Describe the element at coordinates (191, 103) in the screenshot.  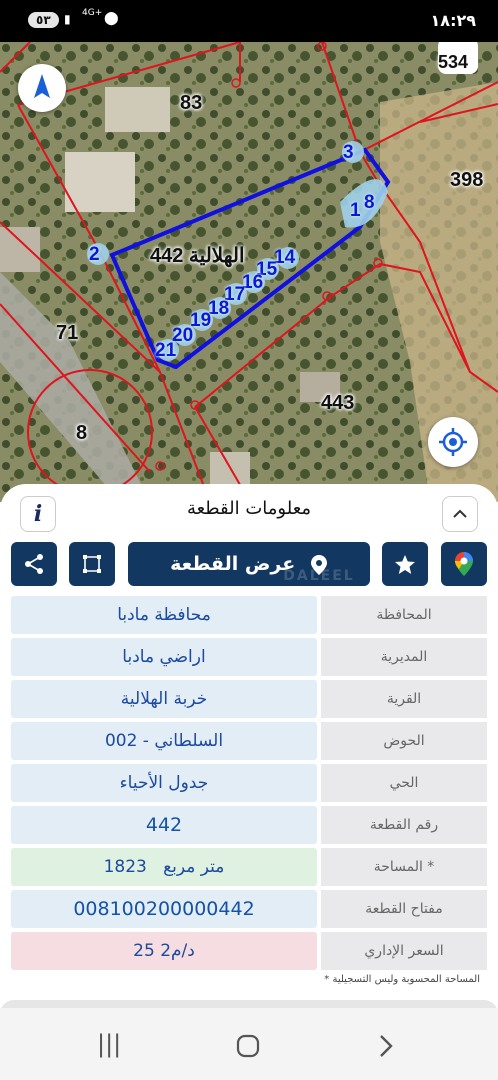
I see `parcel-label: 83` at that location.